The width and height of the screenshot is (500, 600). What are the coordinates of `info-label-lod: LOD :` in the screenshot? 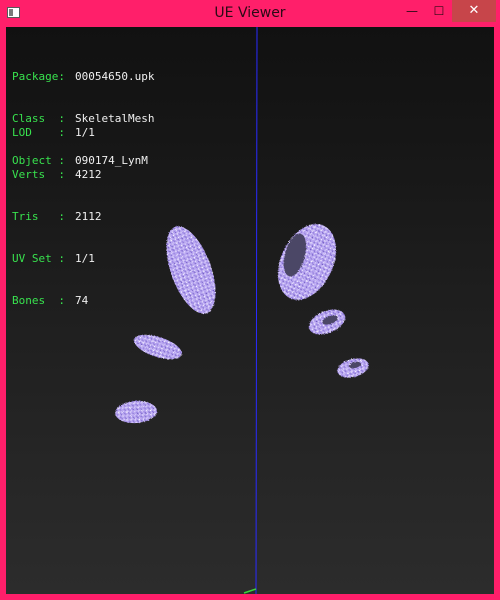 It's located at (38, 132).